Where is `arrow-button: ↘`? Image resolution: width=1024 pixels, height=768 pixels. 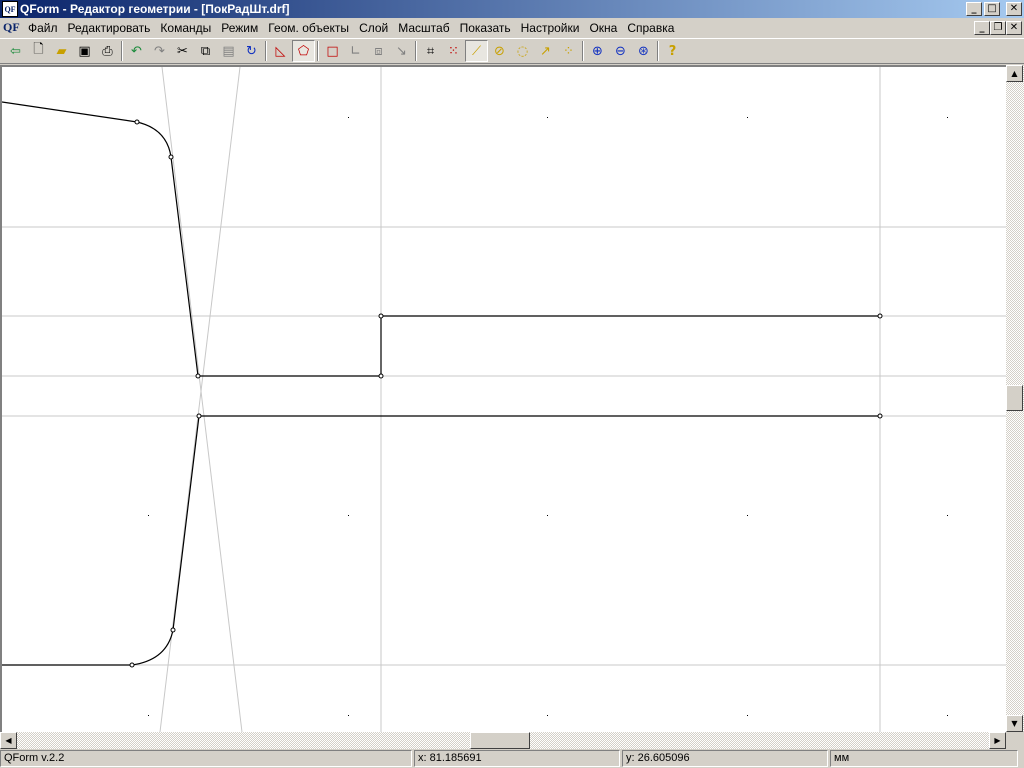
arrow-button: ↘ is located at coordinates (401, 51).